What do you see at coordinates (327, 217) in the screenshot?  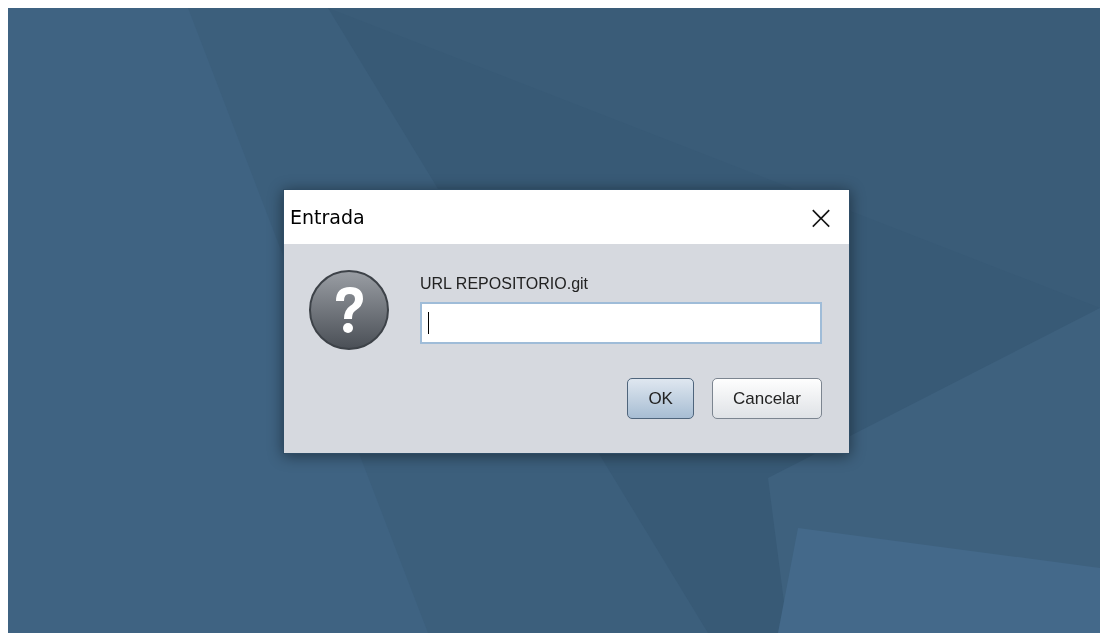 I see `window-title: Entrada` at bounding box center [327, 217].